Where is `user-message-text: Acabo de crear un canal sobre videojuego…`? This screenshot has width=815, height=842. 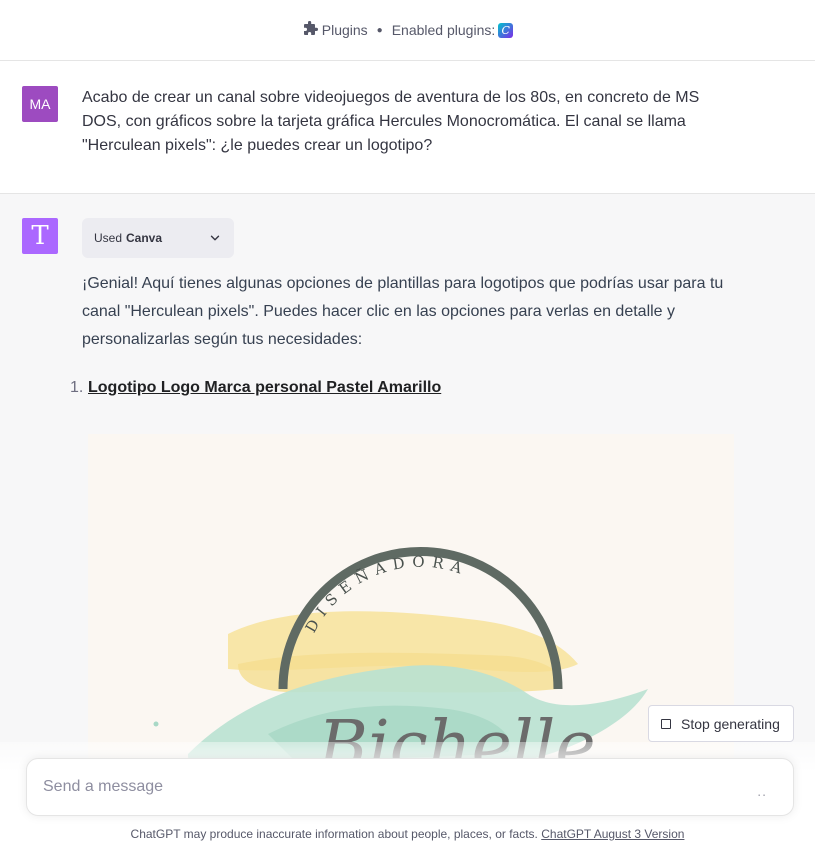
user-message-text: Acabo de crear un canal sobre videojuego… is located at coordinates (391, 121).